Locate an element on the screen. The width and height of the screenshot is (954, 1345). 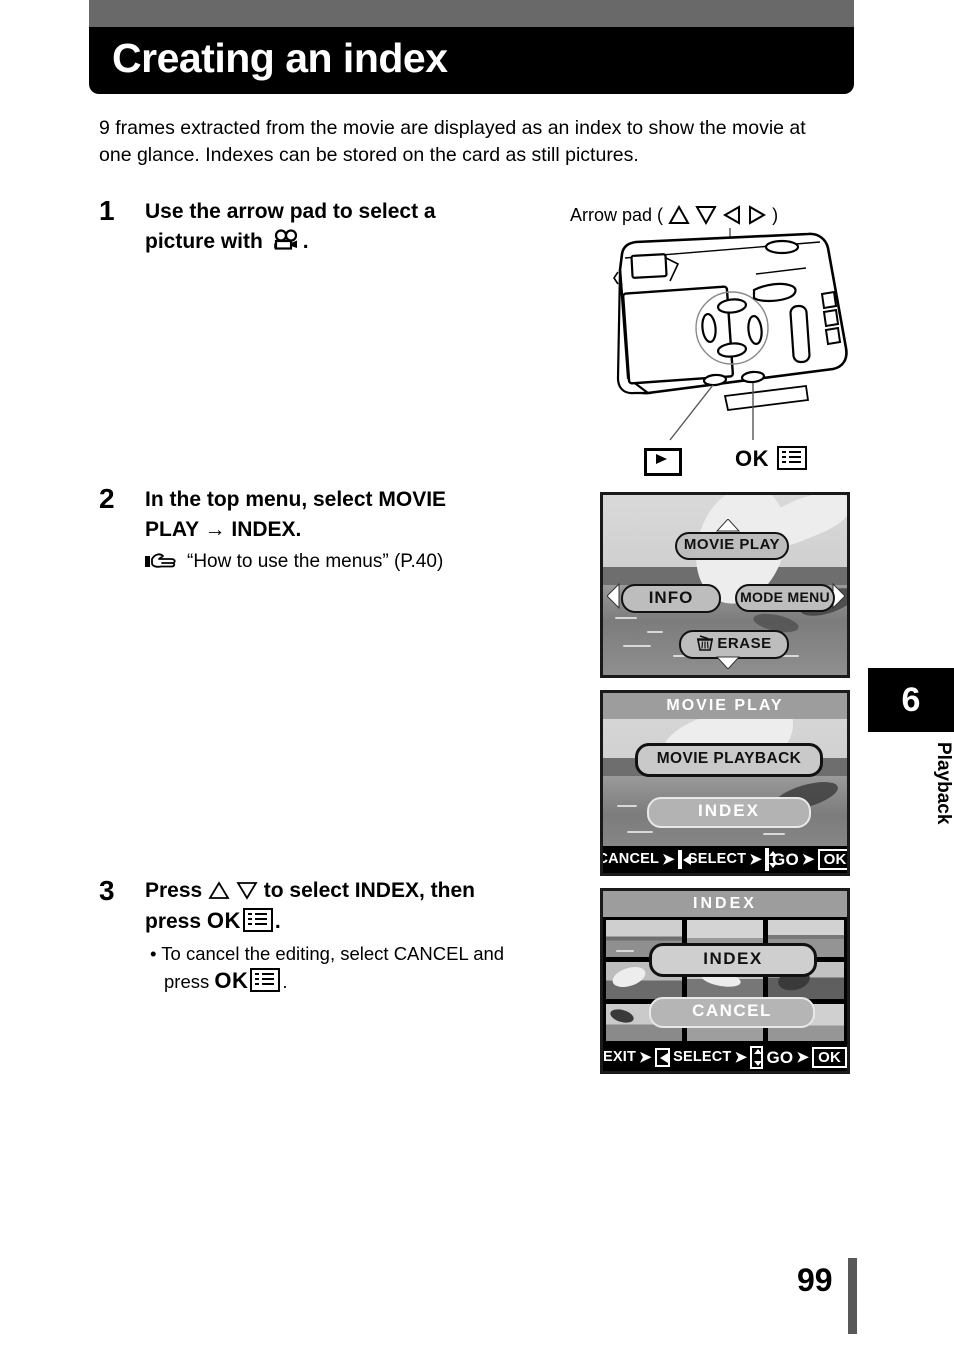
triangle-right-icon is located at coordinates (759, 215).